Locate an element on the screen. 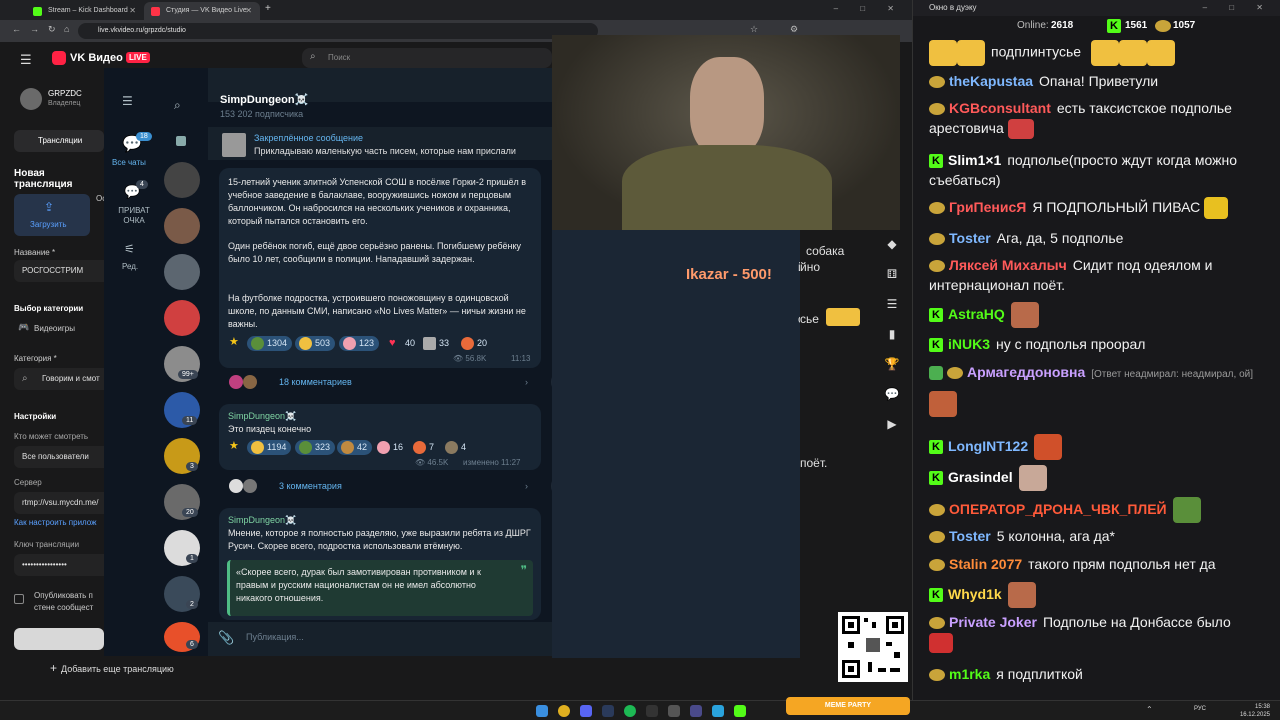  reload-icon: ↻ is located at coordinates (52, 29).